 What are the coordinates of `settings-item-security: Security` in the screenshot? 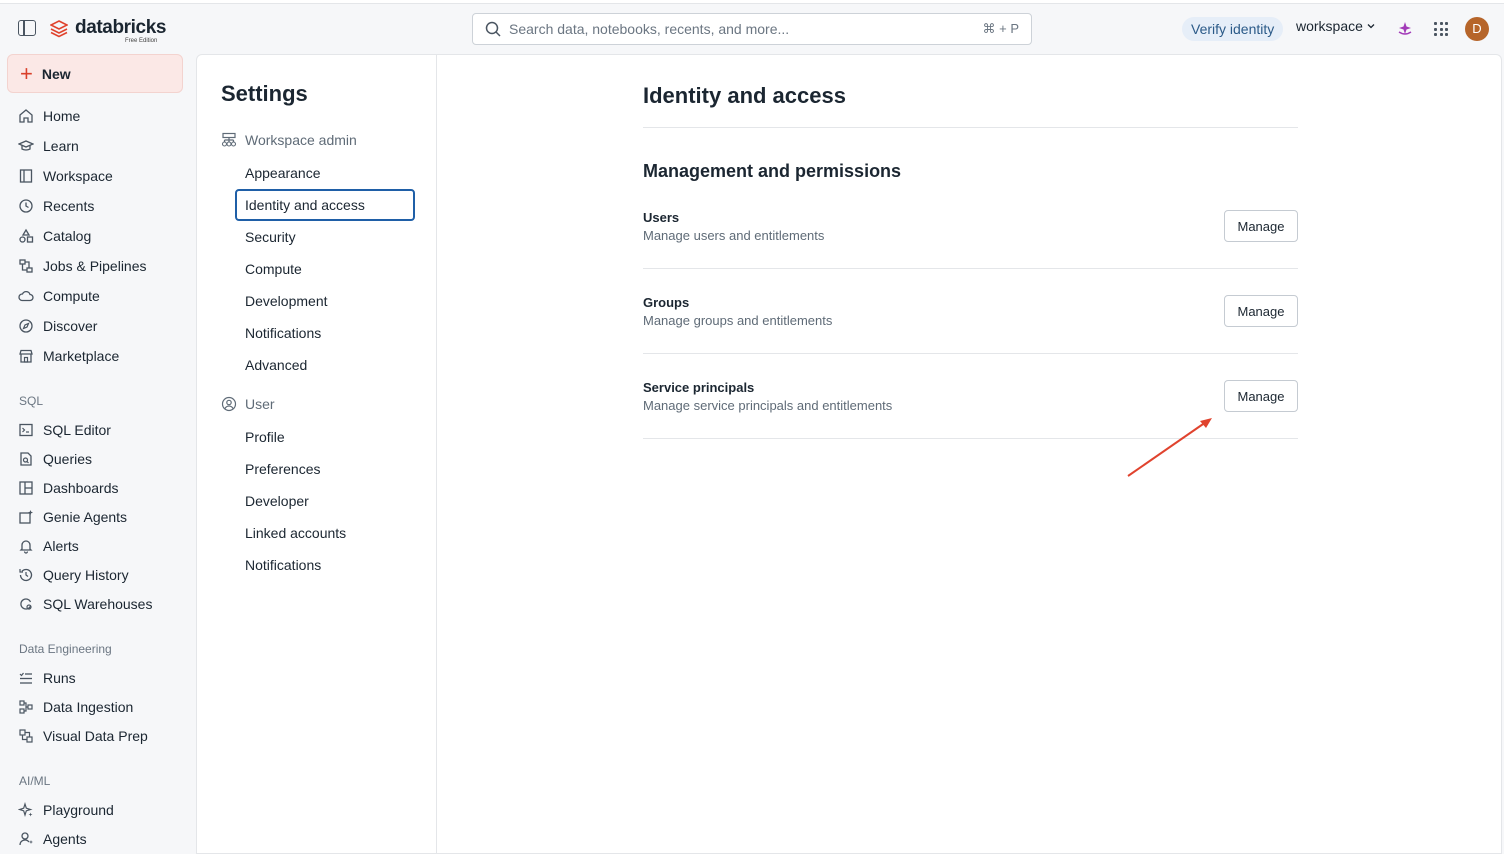 It's located at (325, 237).